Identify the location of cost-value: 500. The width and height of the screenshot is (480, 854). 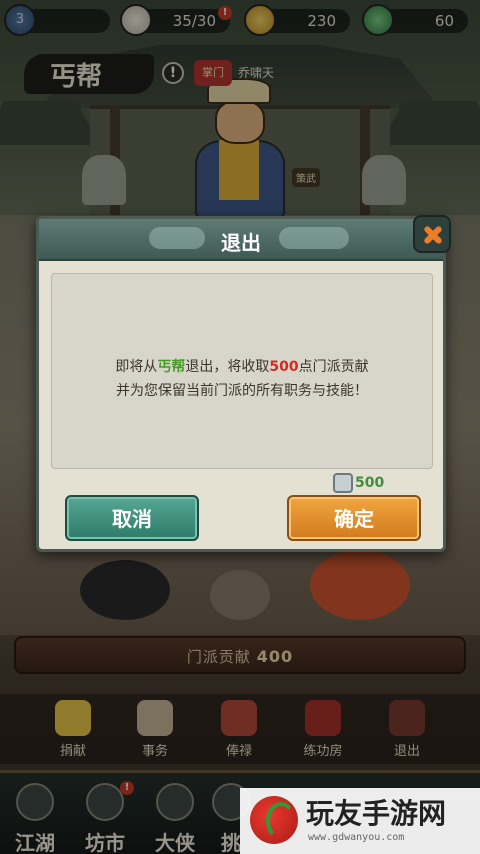
(370, 483).